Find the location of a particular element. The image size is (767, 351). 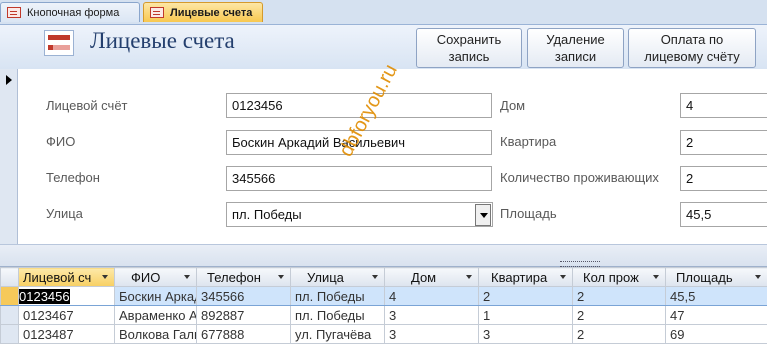

tab-accounts: Лицевые счета is located at coordinates (203, 12).